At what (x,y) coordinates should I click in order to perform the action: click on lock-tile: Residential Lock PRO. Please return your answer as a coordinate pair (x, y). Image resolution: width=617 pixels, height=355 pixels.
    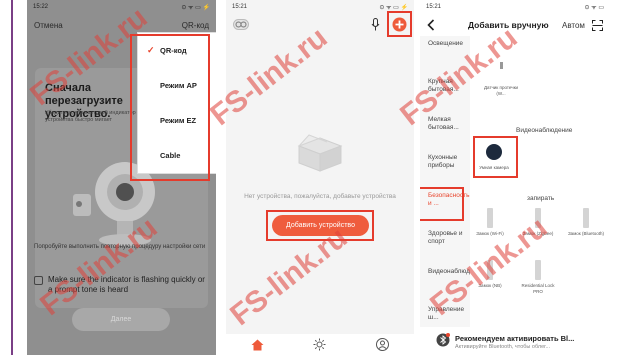
    Looking at the image, I should click on (538, 277).